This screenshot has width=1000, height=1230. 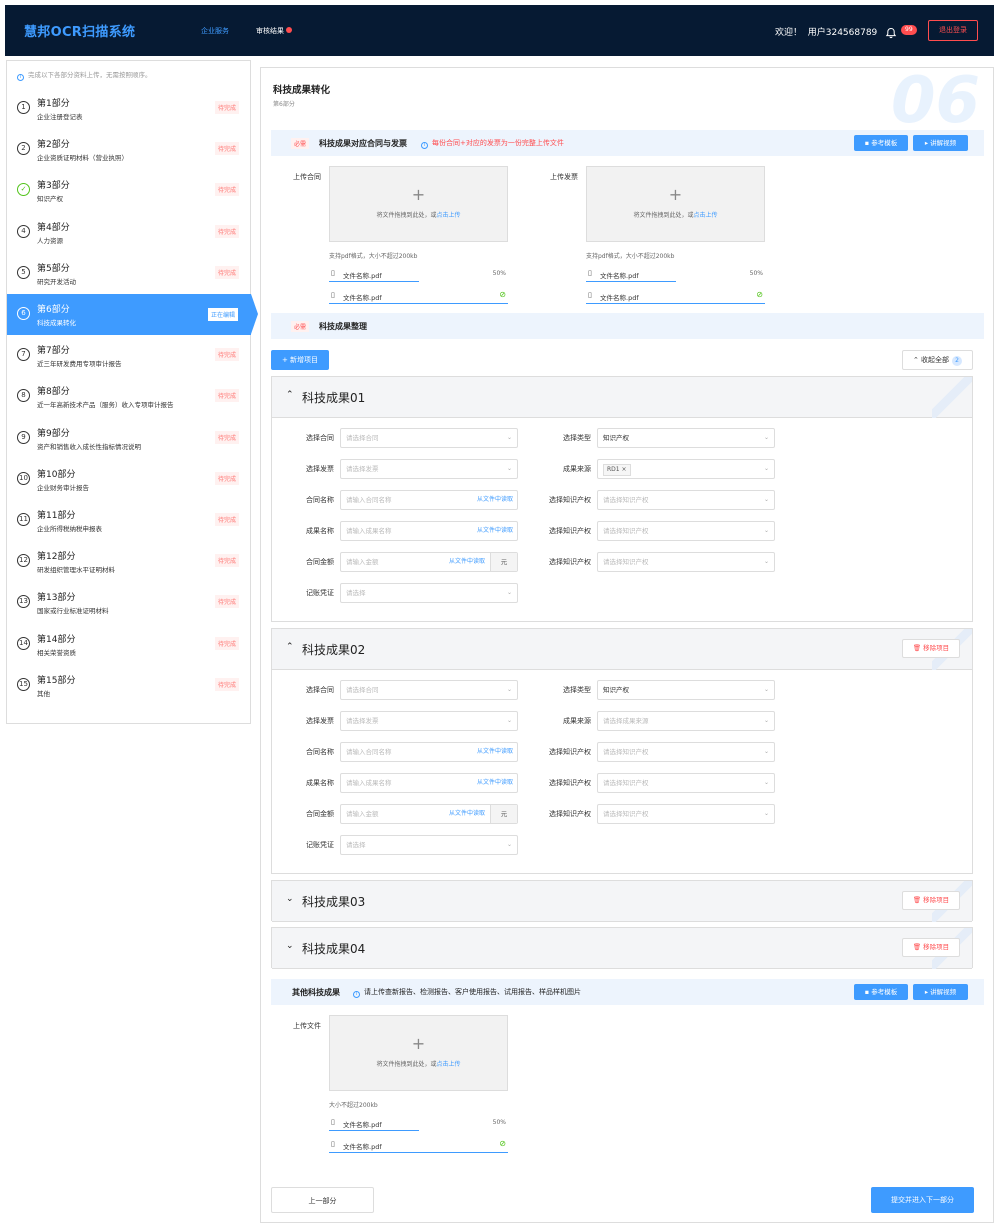 I want to click on form-field: 请选择成果来源 ⌄, so click(x=686, y=721).